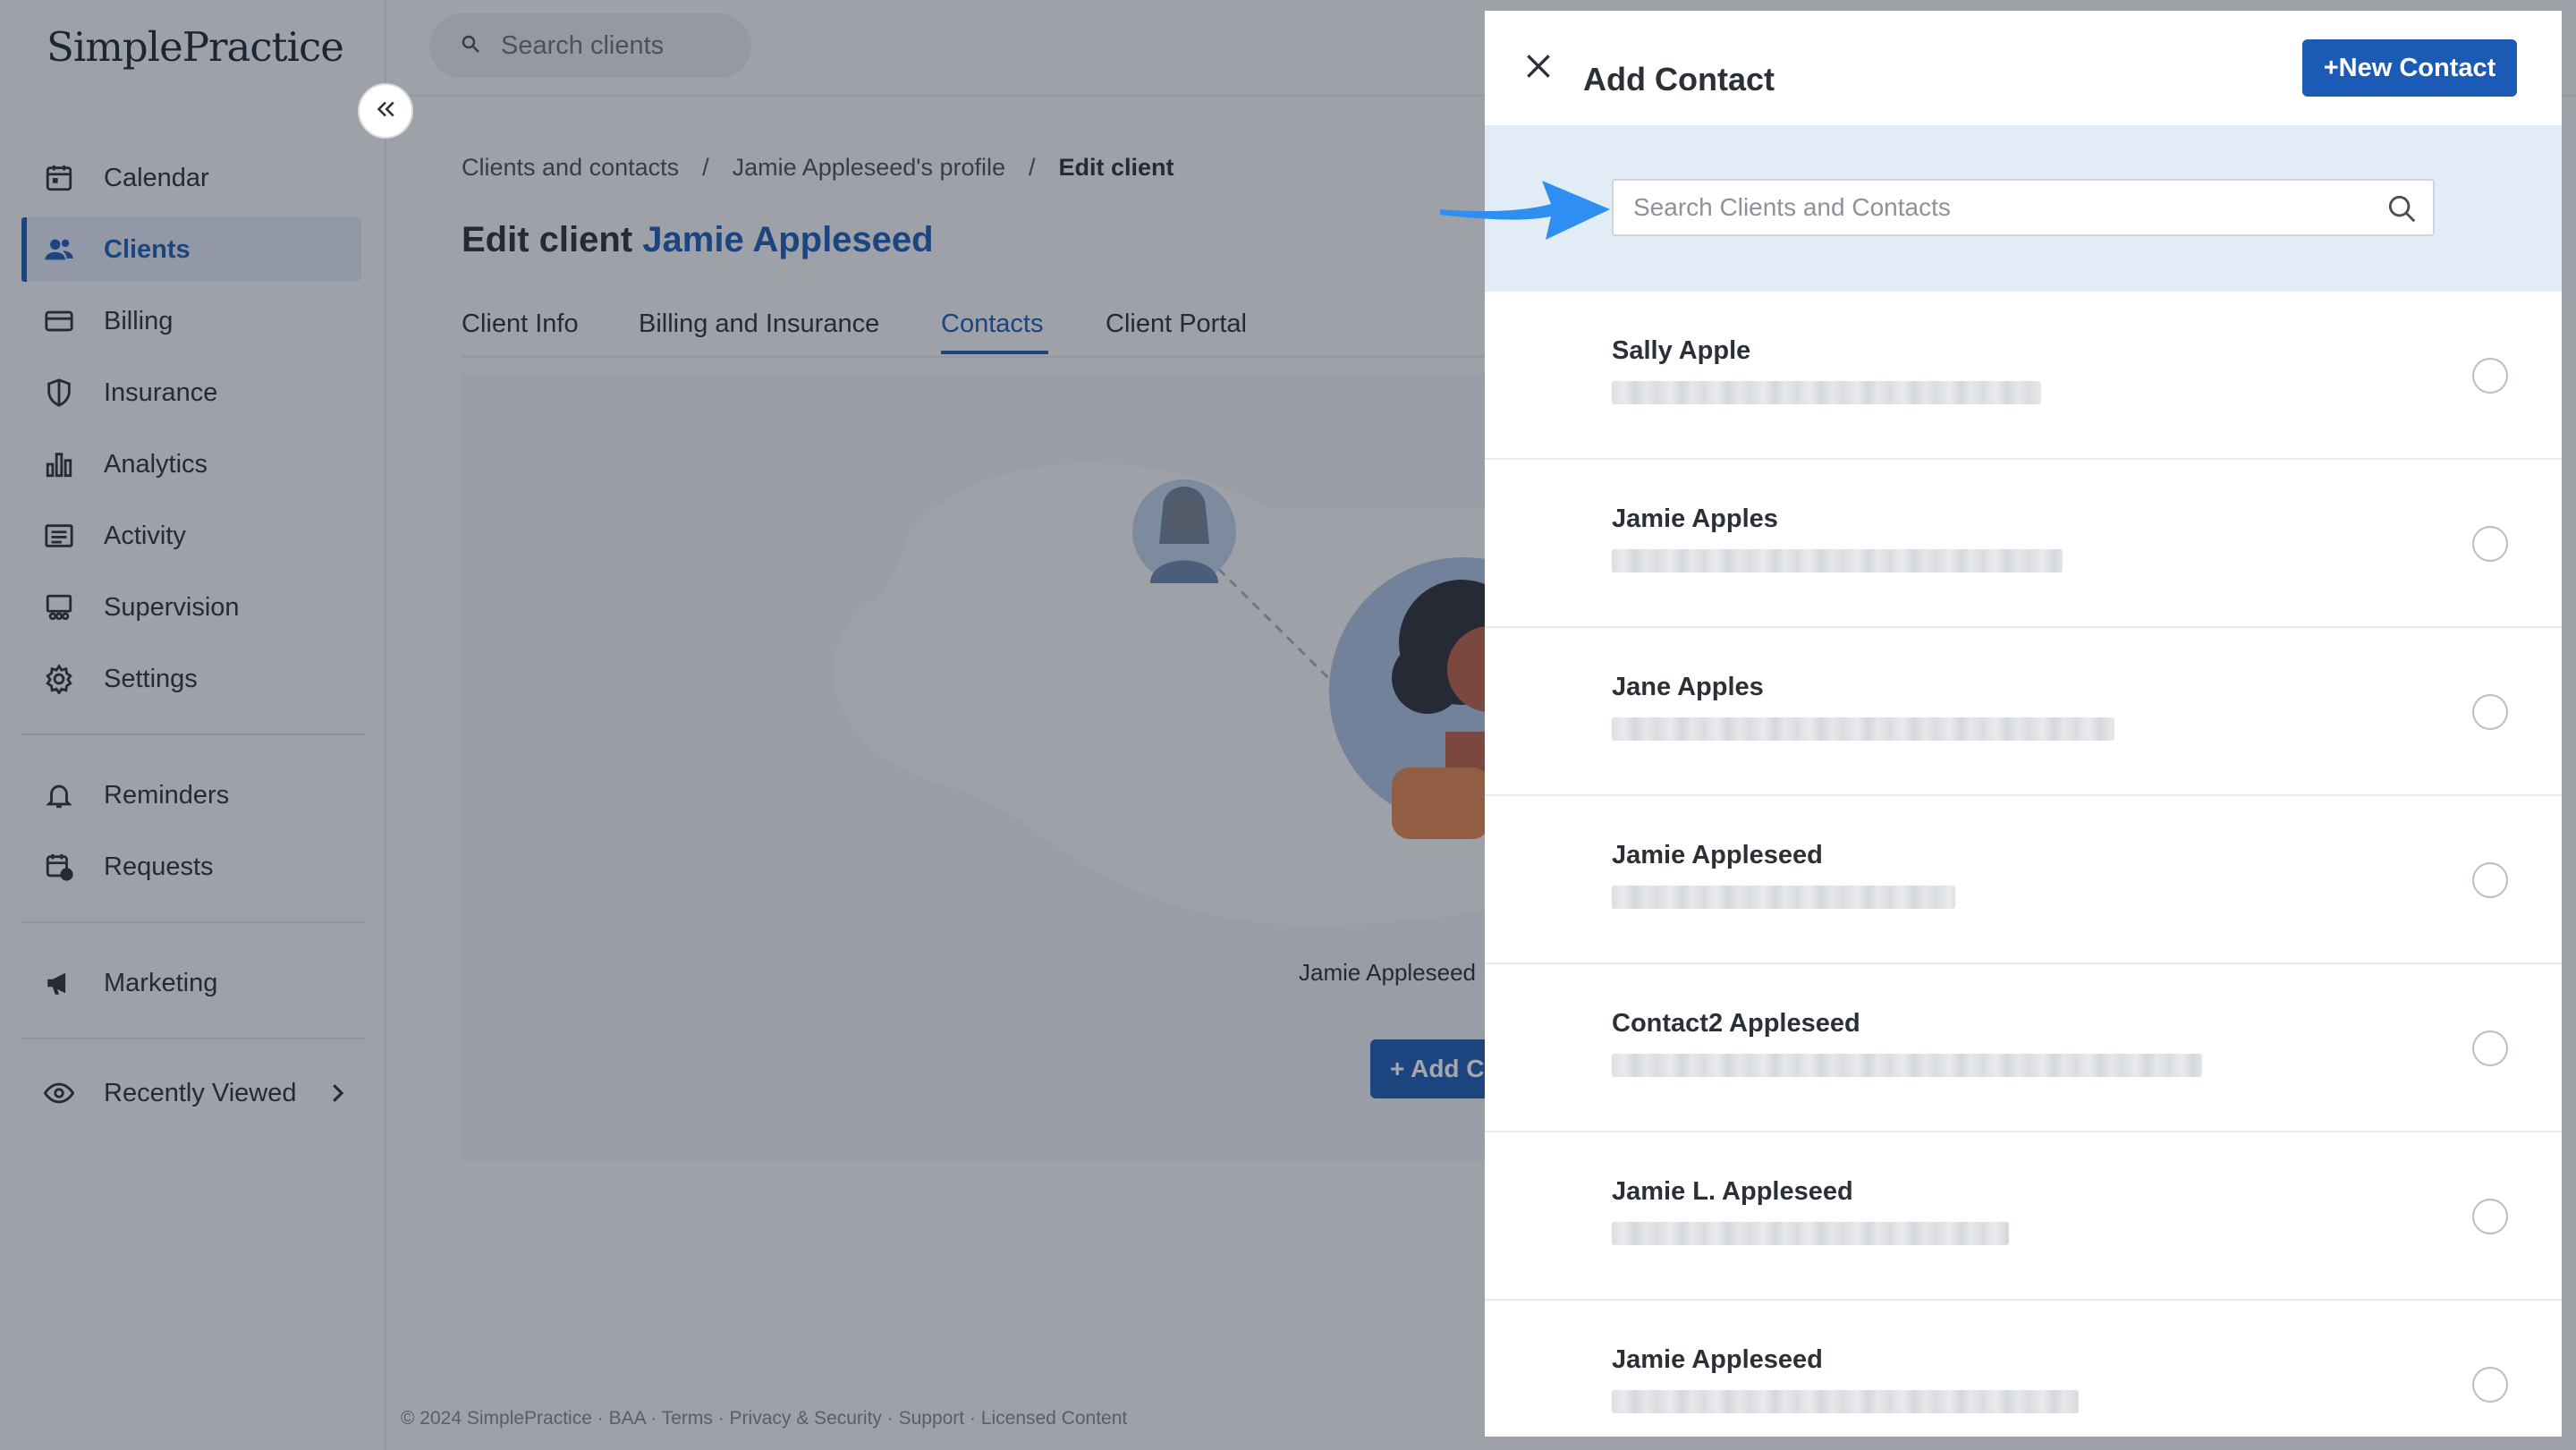 The image size is (2576, 1450). I want to click on double-chevron-left-icon, so click(385, 111).